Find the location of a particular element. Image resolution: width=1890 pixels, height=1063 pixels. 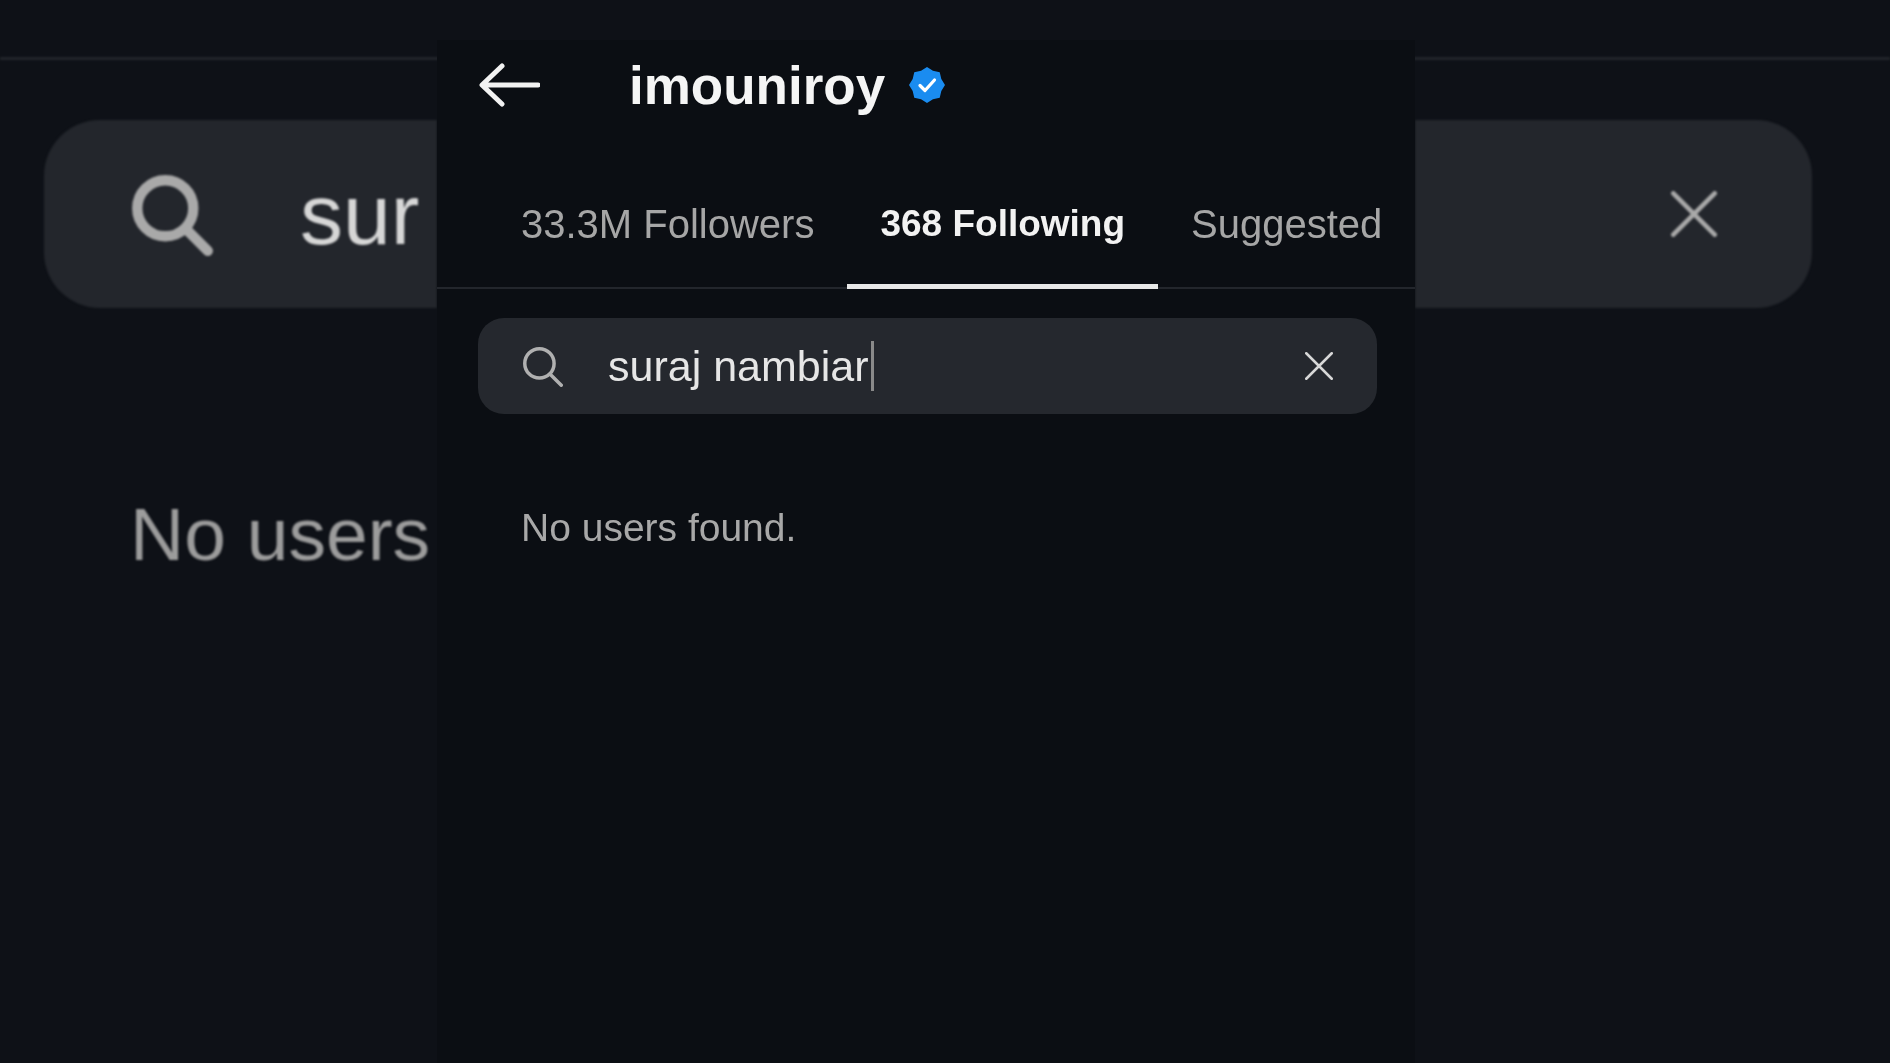

tab: 33.3M Followers is located at coordinates (668, 229).